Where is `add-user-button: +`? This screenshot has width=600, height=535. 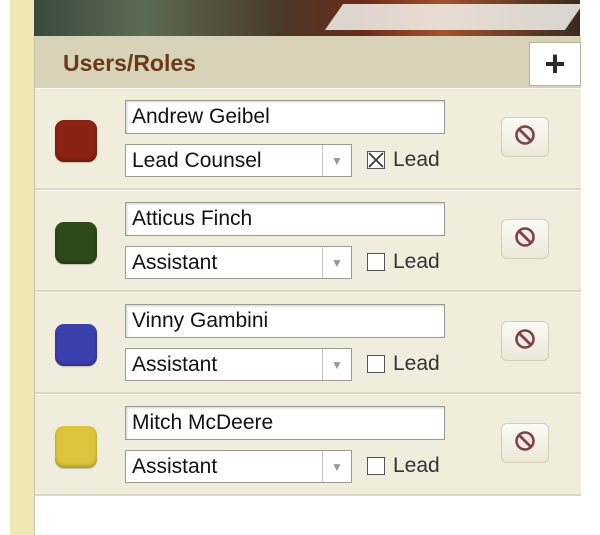
add-user-button: + is located at coordinates (555, 64).